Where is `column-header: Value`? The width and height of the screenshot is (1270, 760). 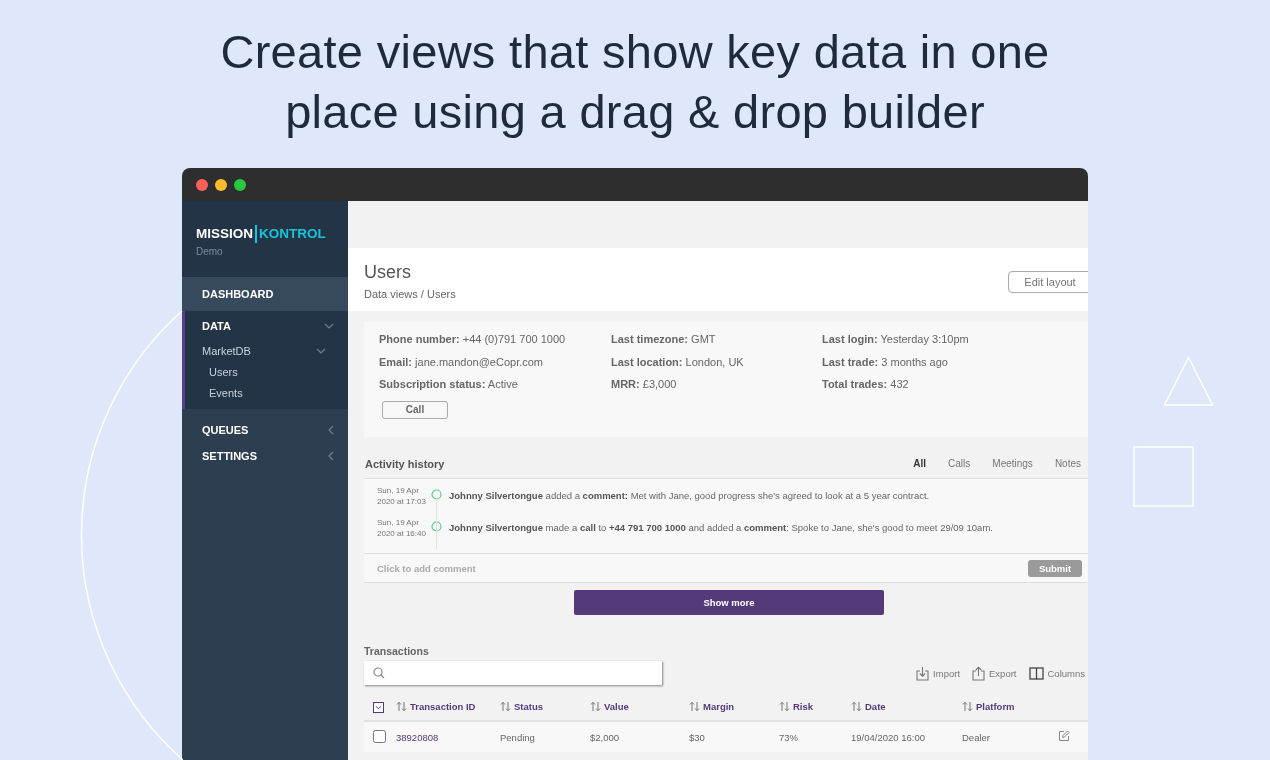 column-header: Value is located at coordinates (609, 706).